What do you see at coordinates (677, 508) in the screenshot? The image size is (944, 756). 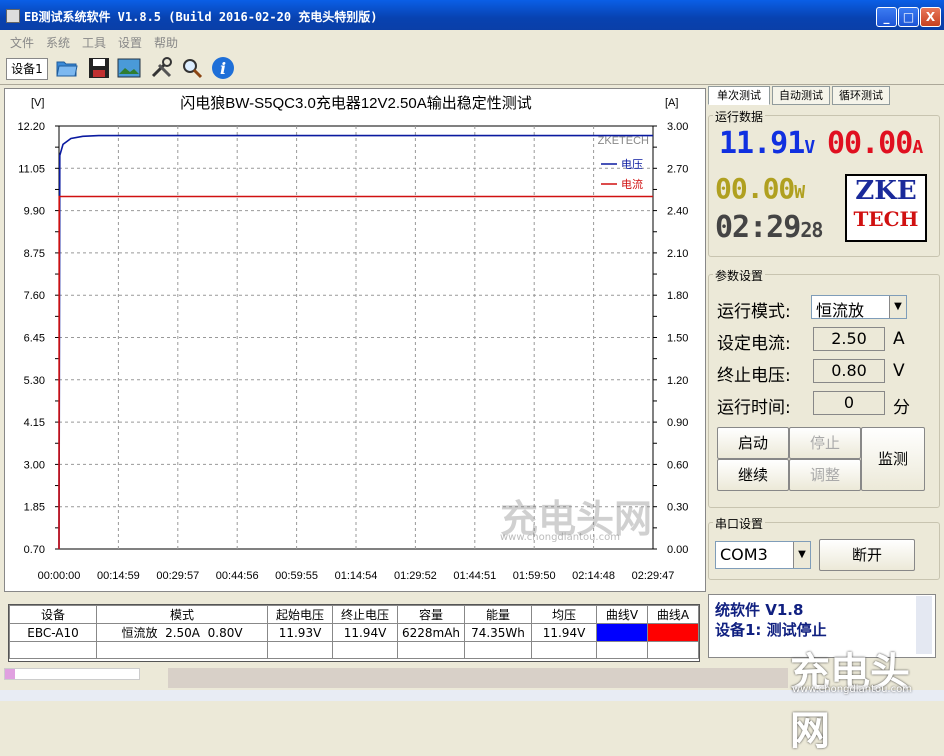 I see `y-tick-label-right: 0.30` at bounding box center [677, 508].